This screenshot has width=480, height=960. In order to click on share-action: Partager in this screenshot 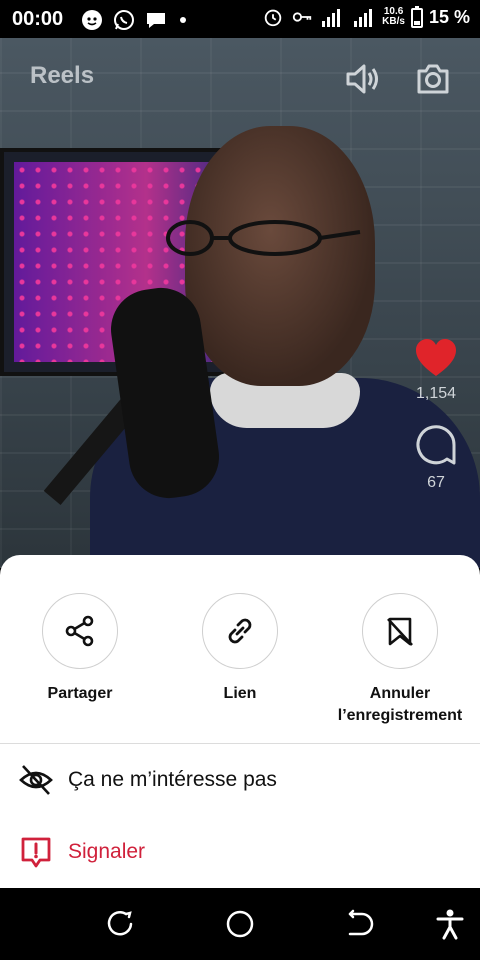, I will do `click(80, 649)`.